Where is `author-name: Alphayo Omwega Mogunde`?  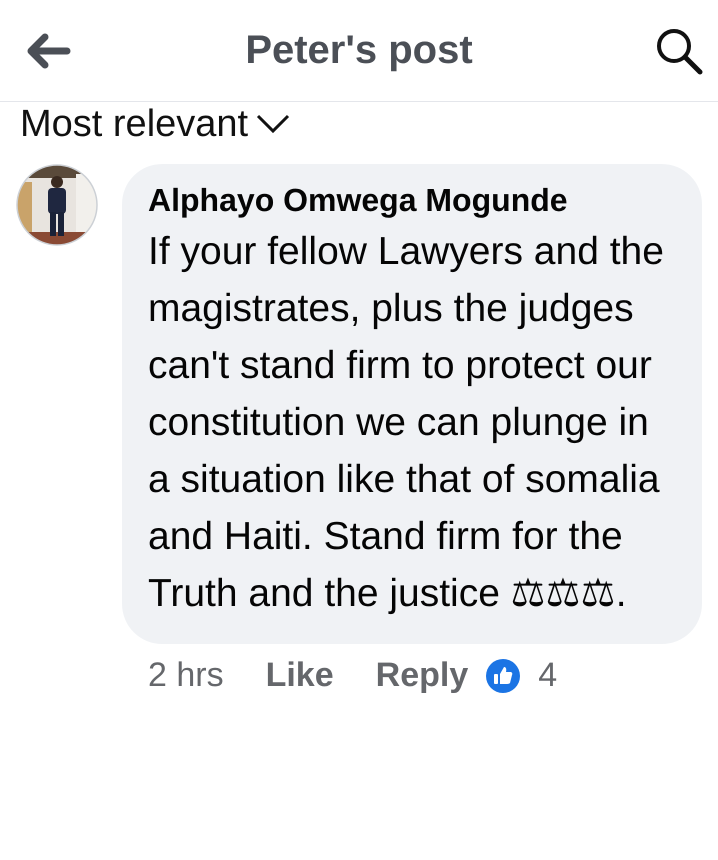
author-name: Alphayo Omwega Mogunde is located at coordinates (414, 200).